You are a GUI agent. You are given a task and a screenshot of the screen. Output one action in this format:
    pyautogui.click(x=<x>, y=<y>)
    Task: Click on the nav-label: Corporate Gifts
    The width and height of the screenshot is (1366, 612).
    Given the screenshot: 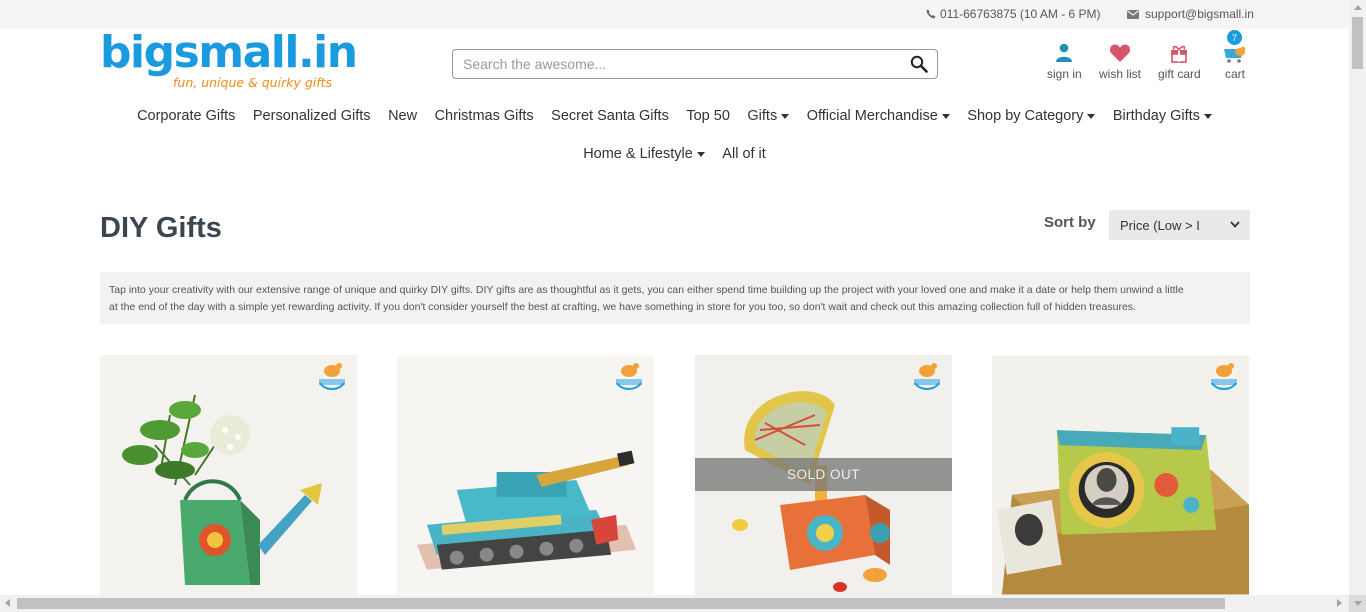 What is the action you would take?
    pyautogui.click(x=186, y=116)
    